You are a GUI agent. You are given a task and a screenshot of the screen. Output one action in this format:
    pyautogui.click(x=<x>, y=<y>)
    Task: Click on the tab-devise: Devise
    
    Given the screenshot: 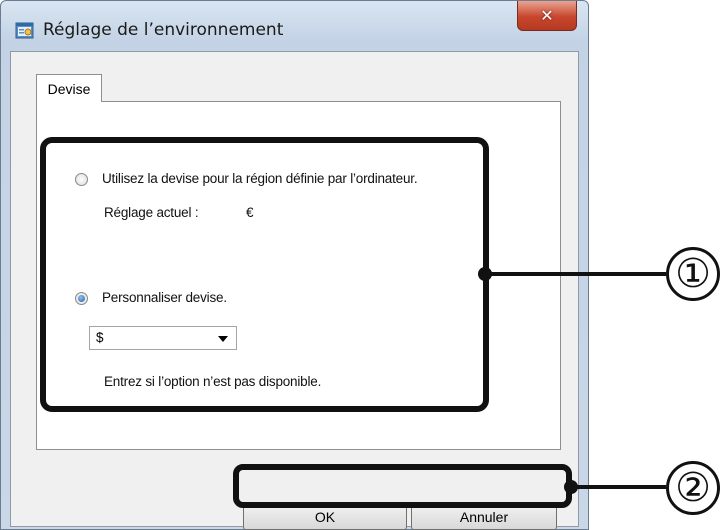 What is the action you would take?
    pyautogui.click(x=69, y=88)
    